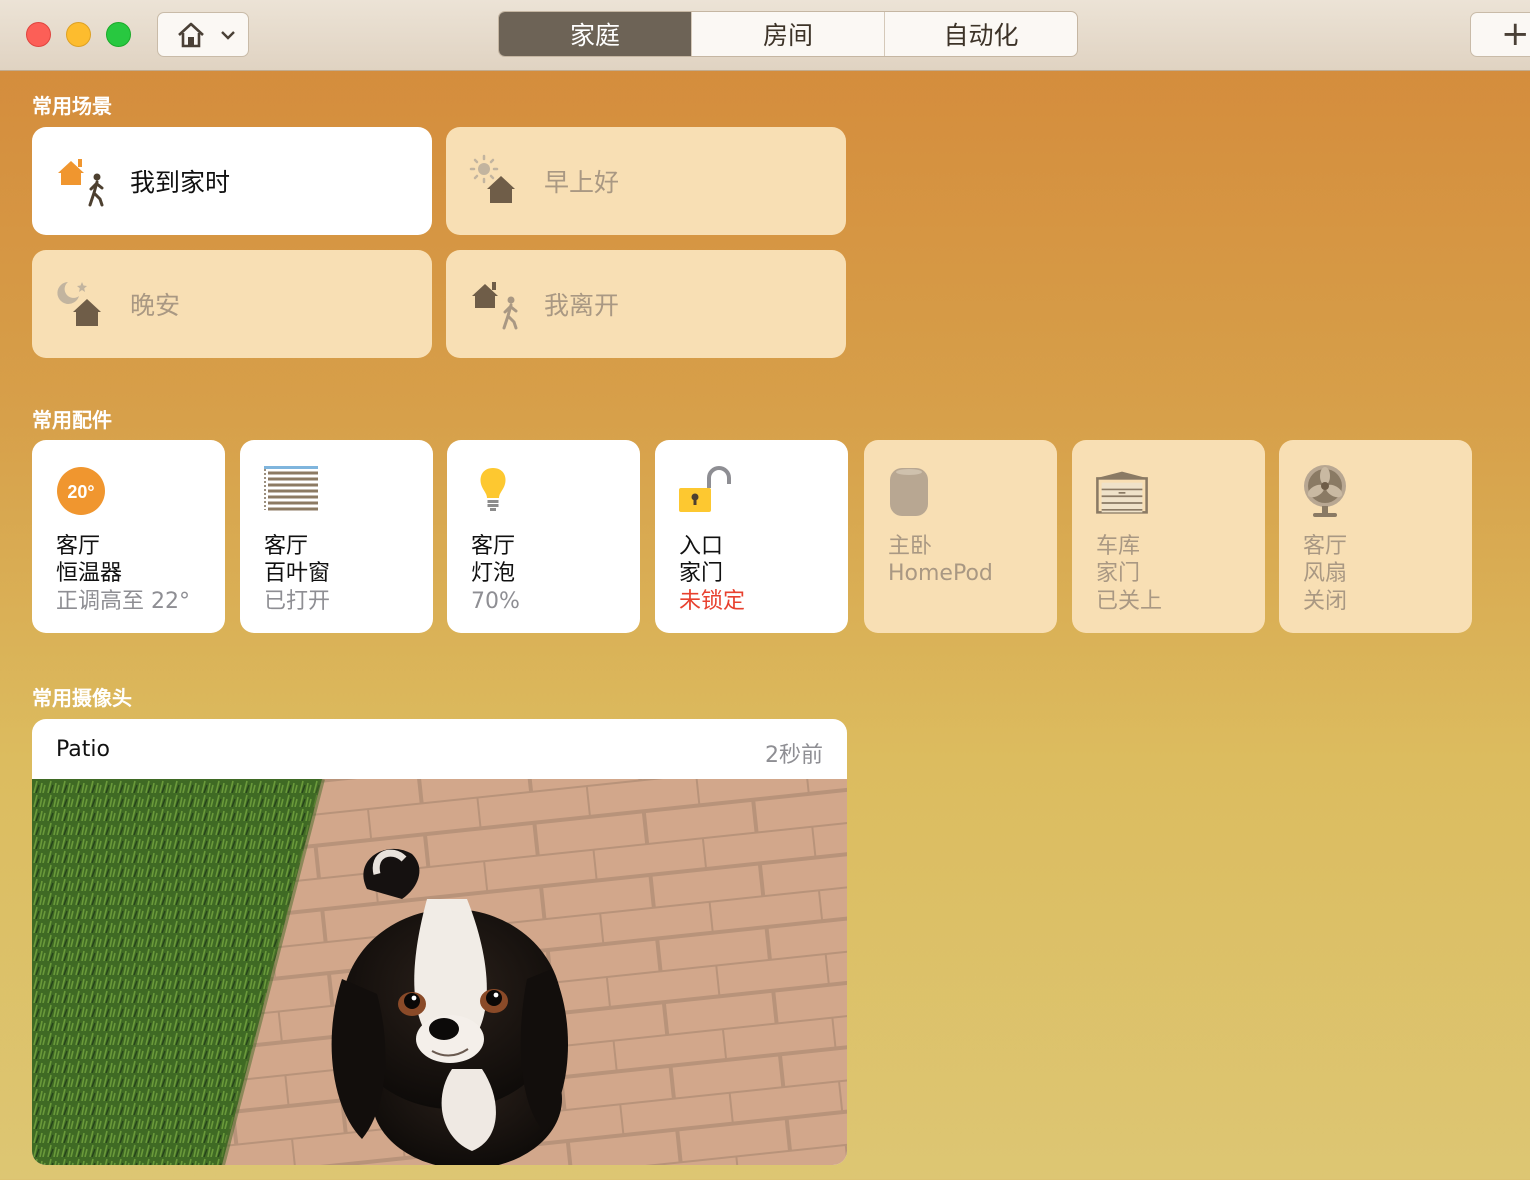 Image resolution: width=1530 pixels, height=1180 pixels. Describe the element at coordinates (118, 34) in the screenshot. I see `zoom-window-button` at that location.